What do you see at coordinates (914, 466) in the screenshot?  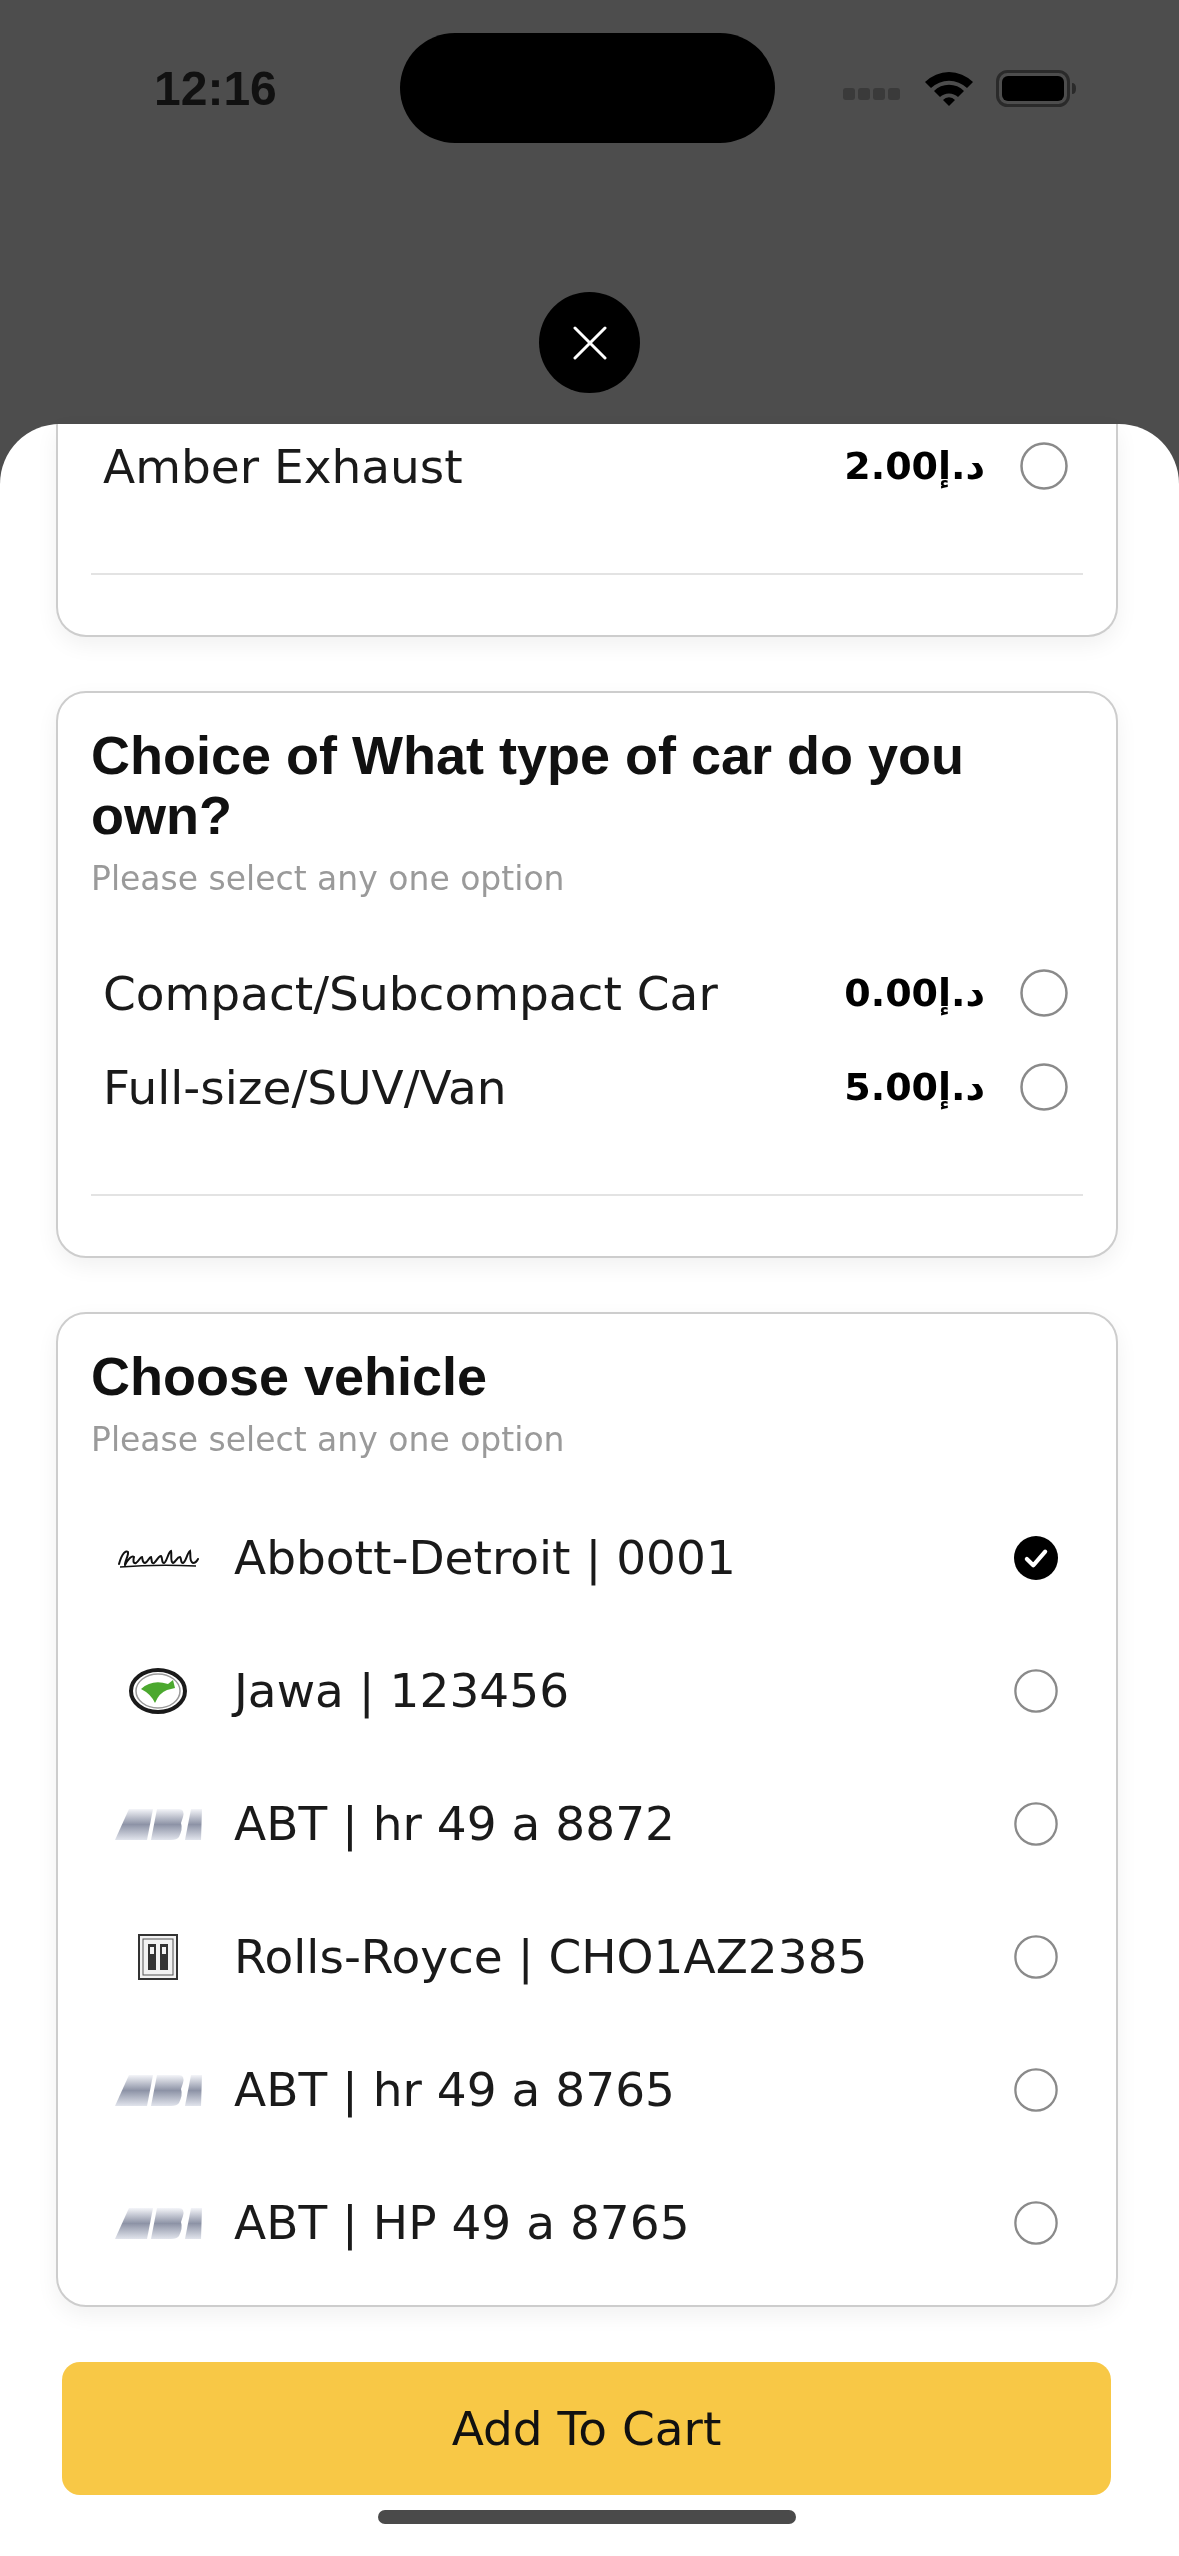 I see `option-price: 2.00د.إ` at bounding box center [914, 466].